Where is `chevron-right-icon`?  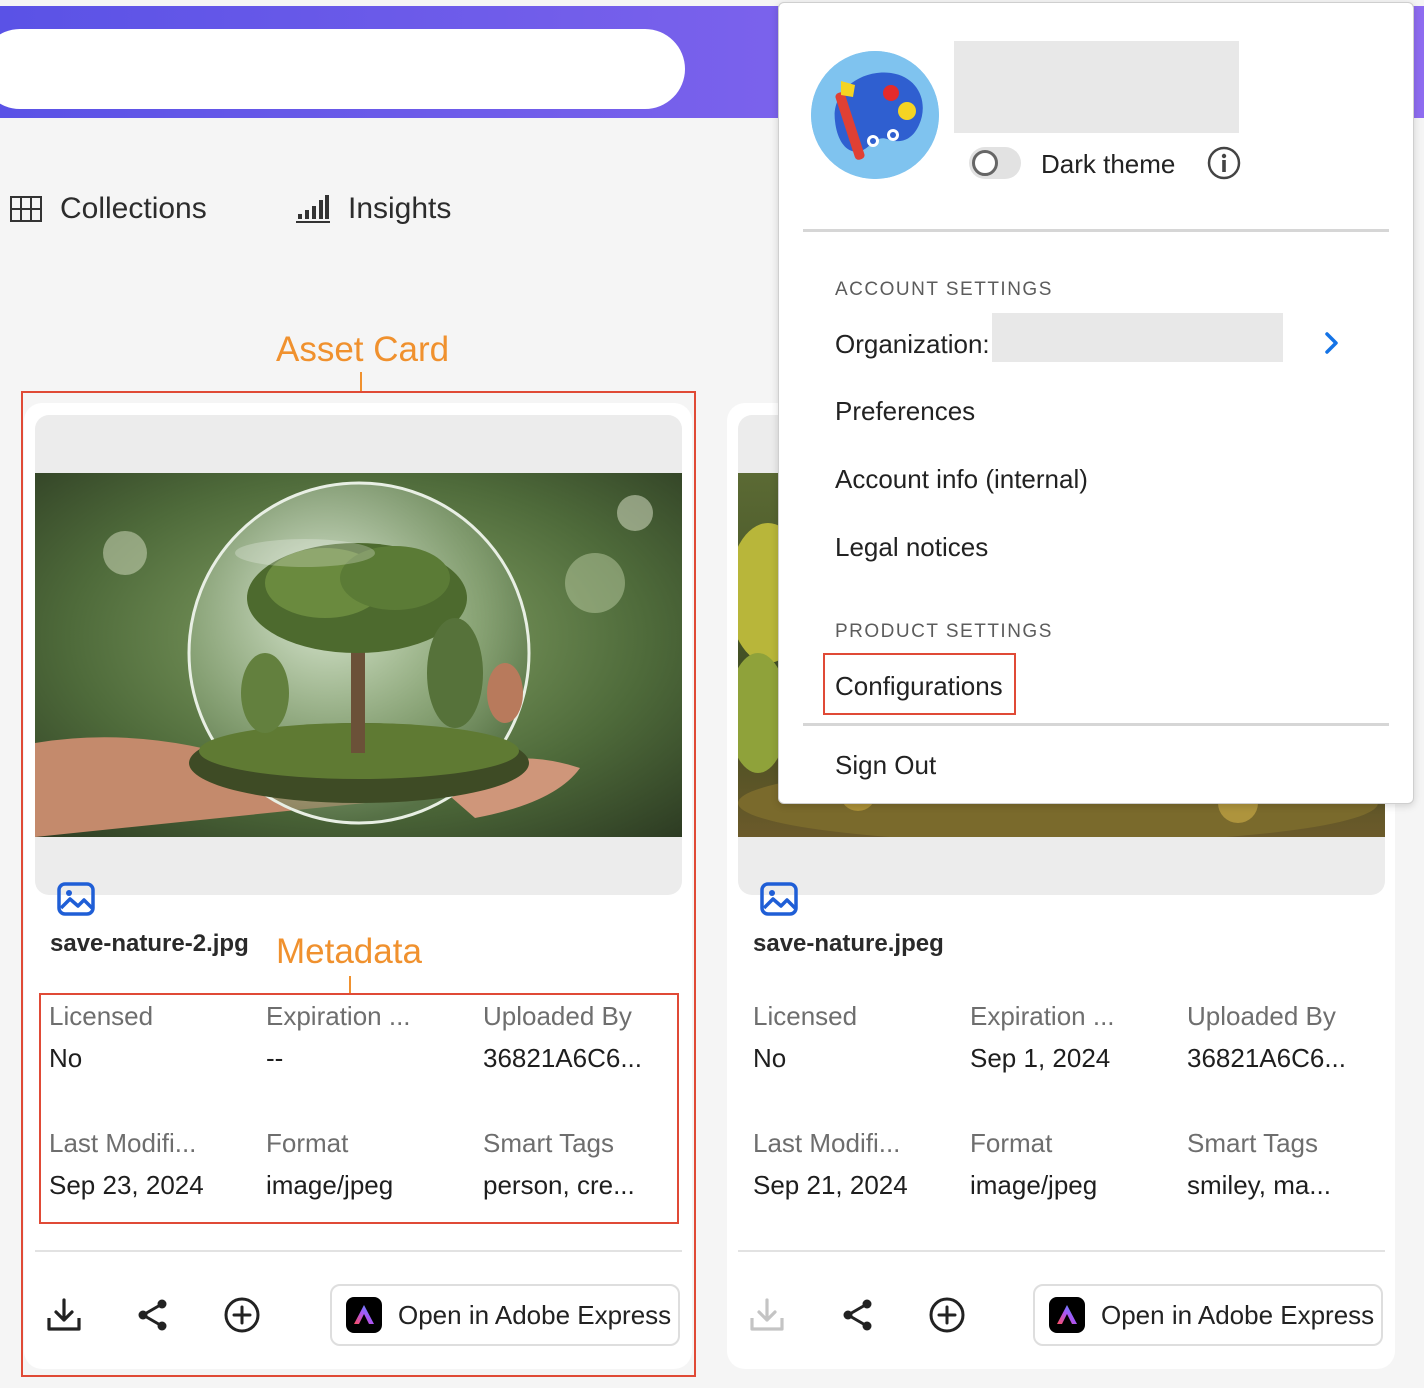
chevron-right-icon is located at coordinates (1332, 343).